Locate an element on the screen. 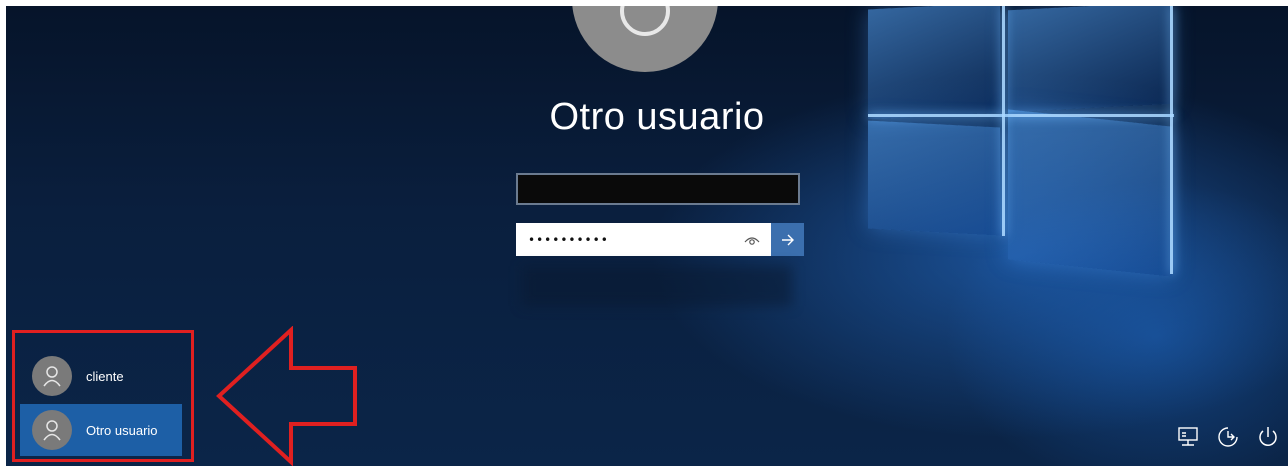 The image size is (1288, 466). system-tray is located at coordinates (1231, 437).